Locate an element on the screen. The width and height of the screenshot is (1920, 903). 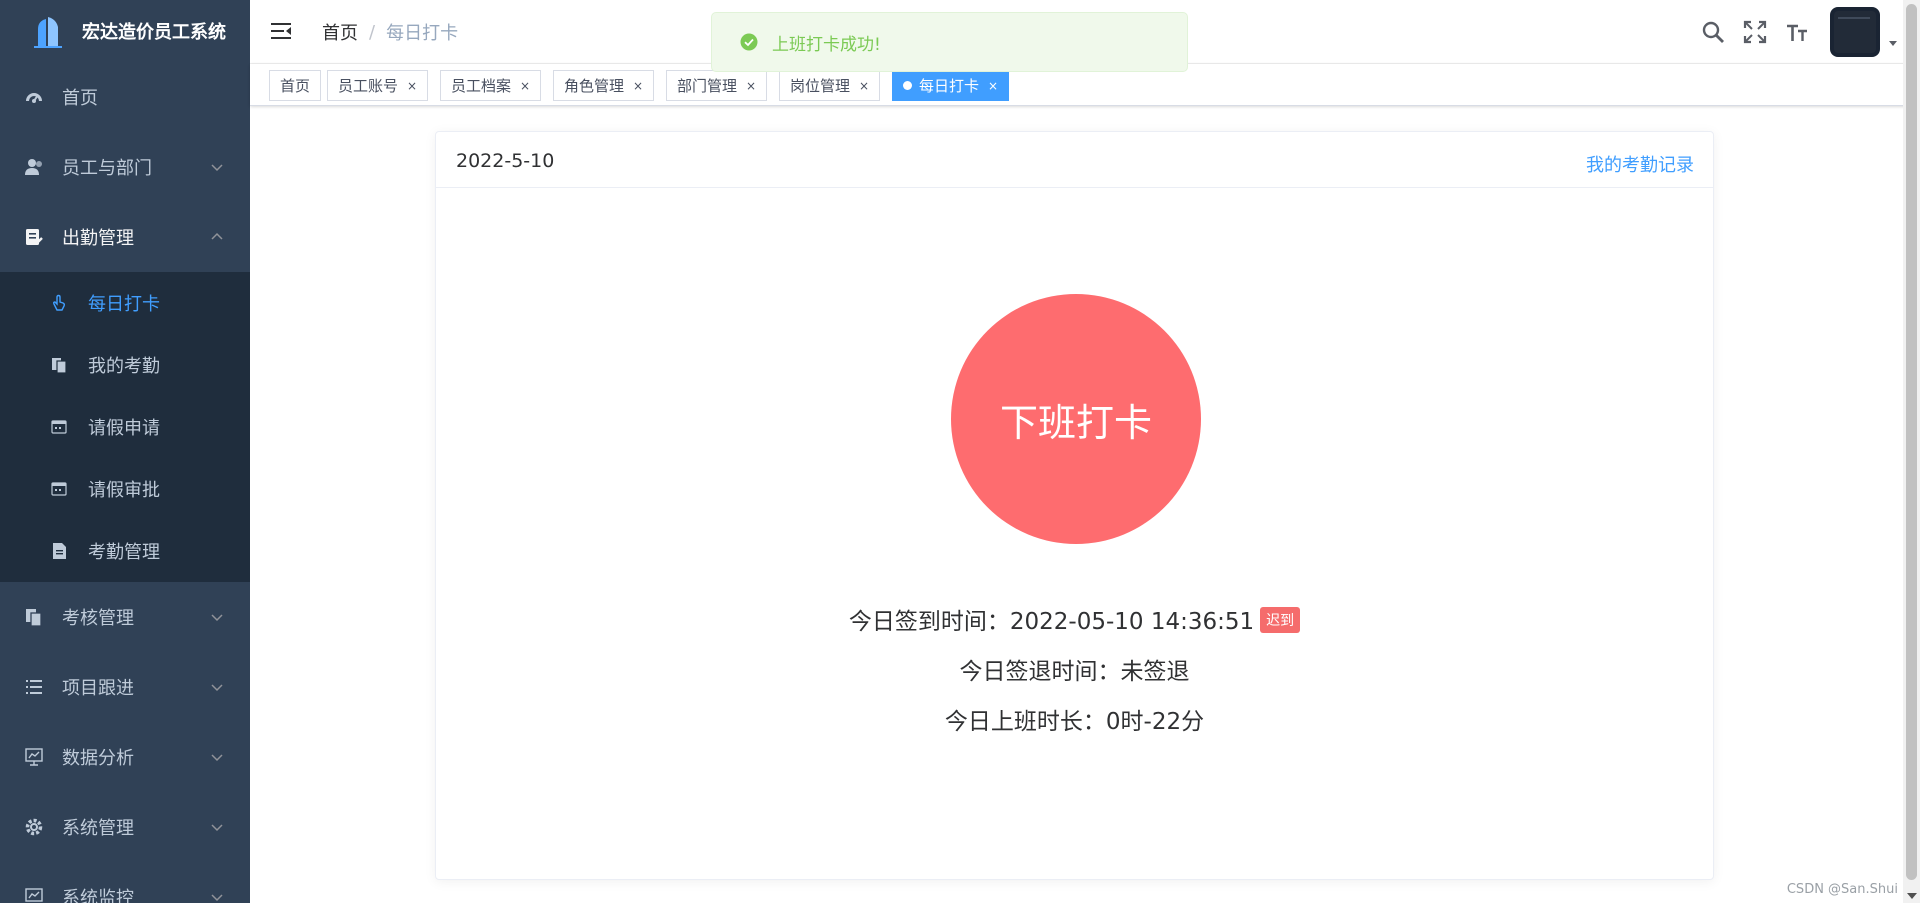
tag-label: 首页 is located at coordinates (295, 86).